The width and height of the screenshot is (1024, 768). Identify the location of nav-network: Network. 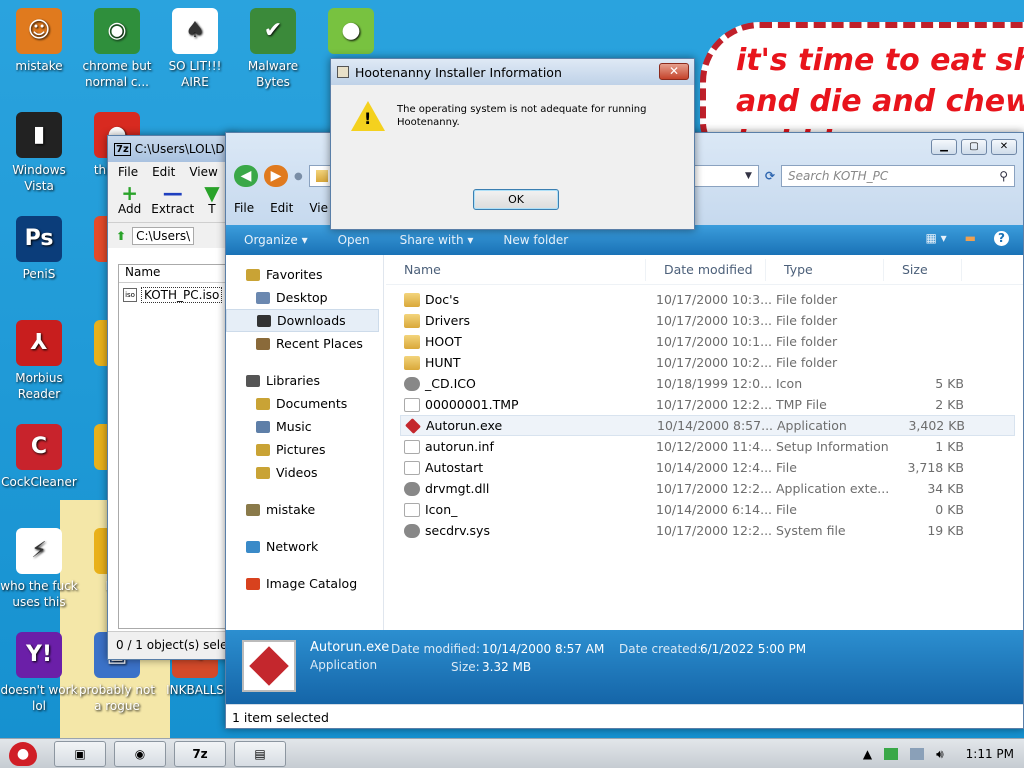
(304, 546).